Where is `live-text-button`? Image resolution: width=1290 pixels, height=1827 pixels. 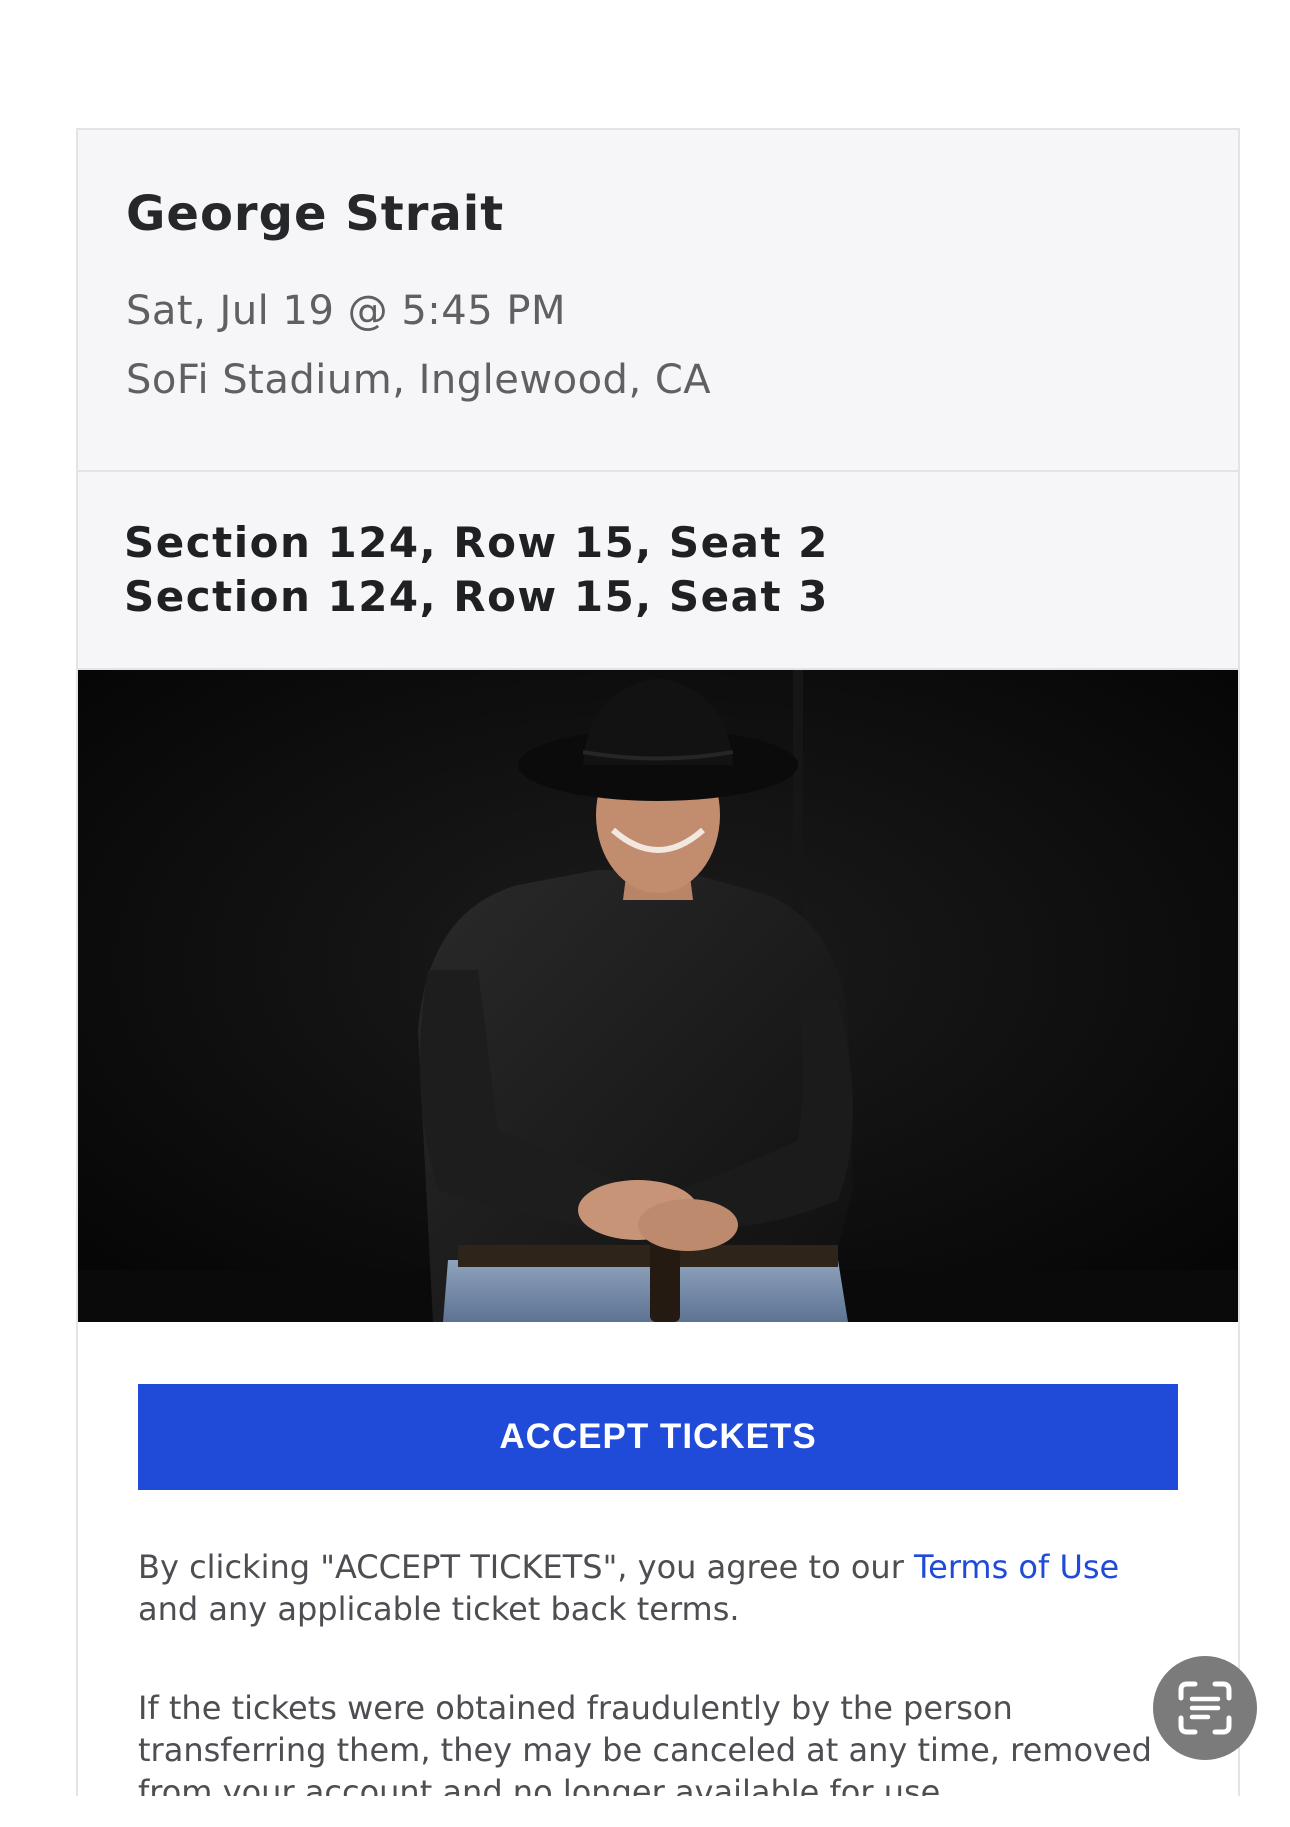
live-text-button is located at coordinates (1205, 1708).